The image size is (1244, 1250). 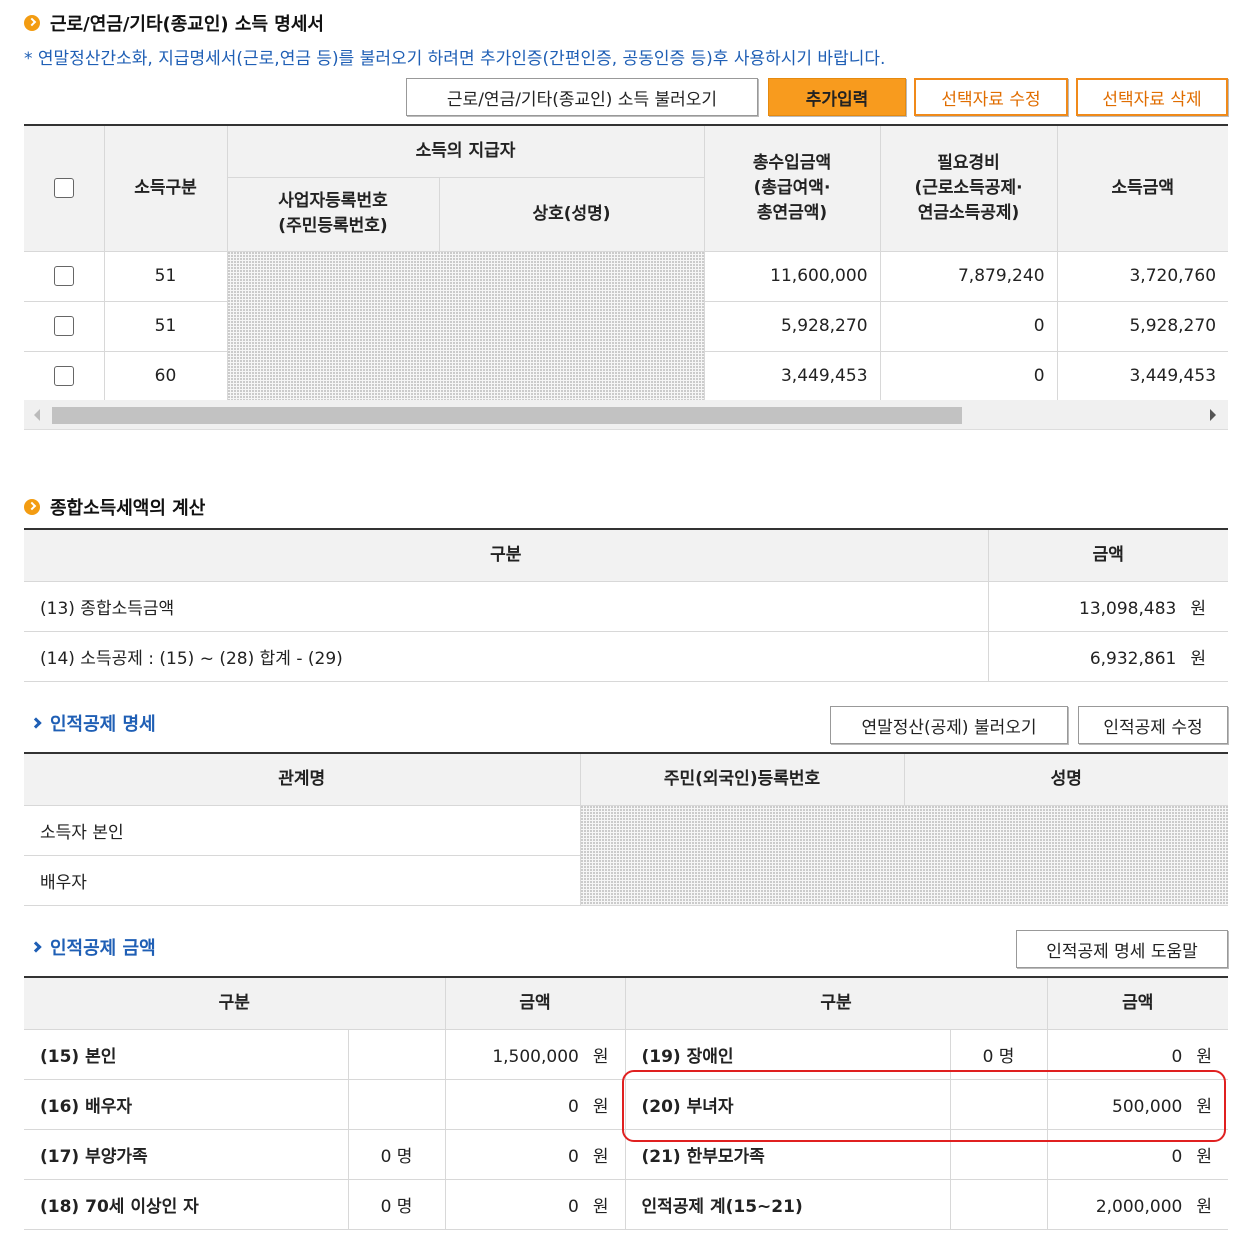 I want to click on deduction-label: (17) 부양가족, so click(x=186, y=1154).